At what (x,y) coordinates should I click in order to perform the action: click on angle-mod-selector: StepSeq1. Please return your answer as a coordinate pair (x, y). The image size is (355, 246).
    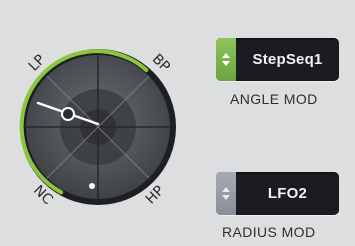
    Looking at the image, I should click on (277, 59).